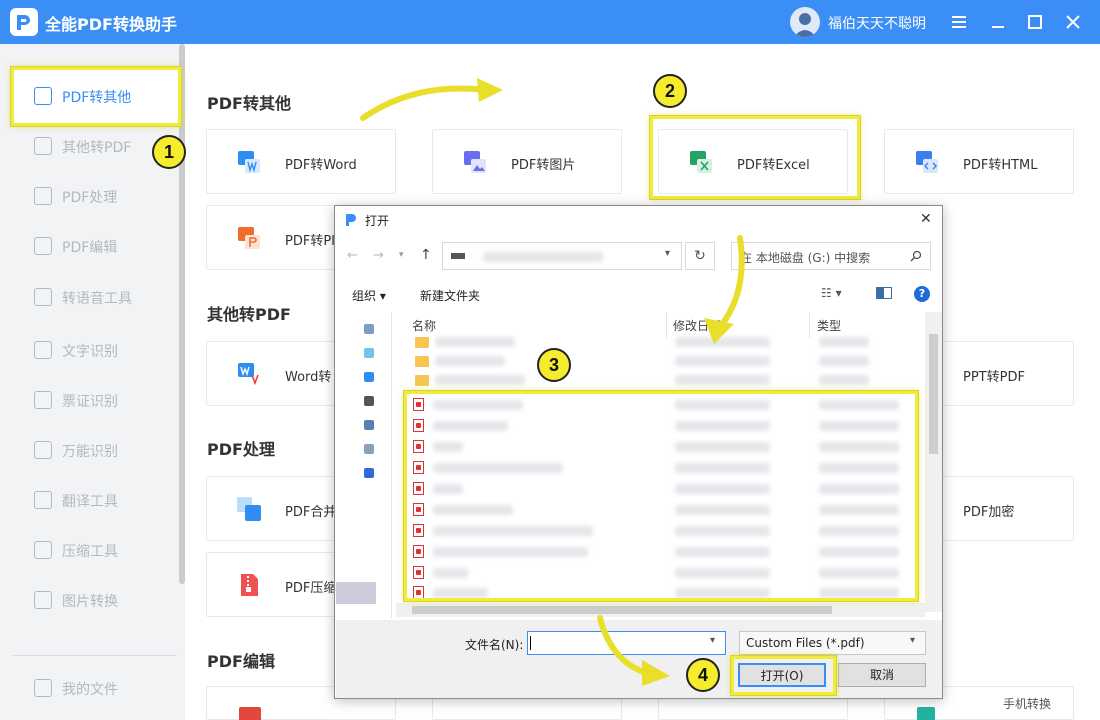  I want to click on file-type-filter: Custom Files (*.pdf) ▾, so click(832, 643).